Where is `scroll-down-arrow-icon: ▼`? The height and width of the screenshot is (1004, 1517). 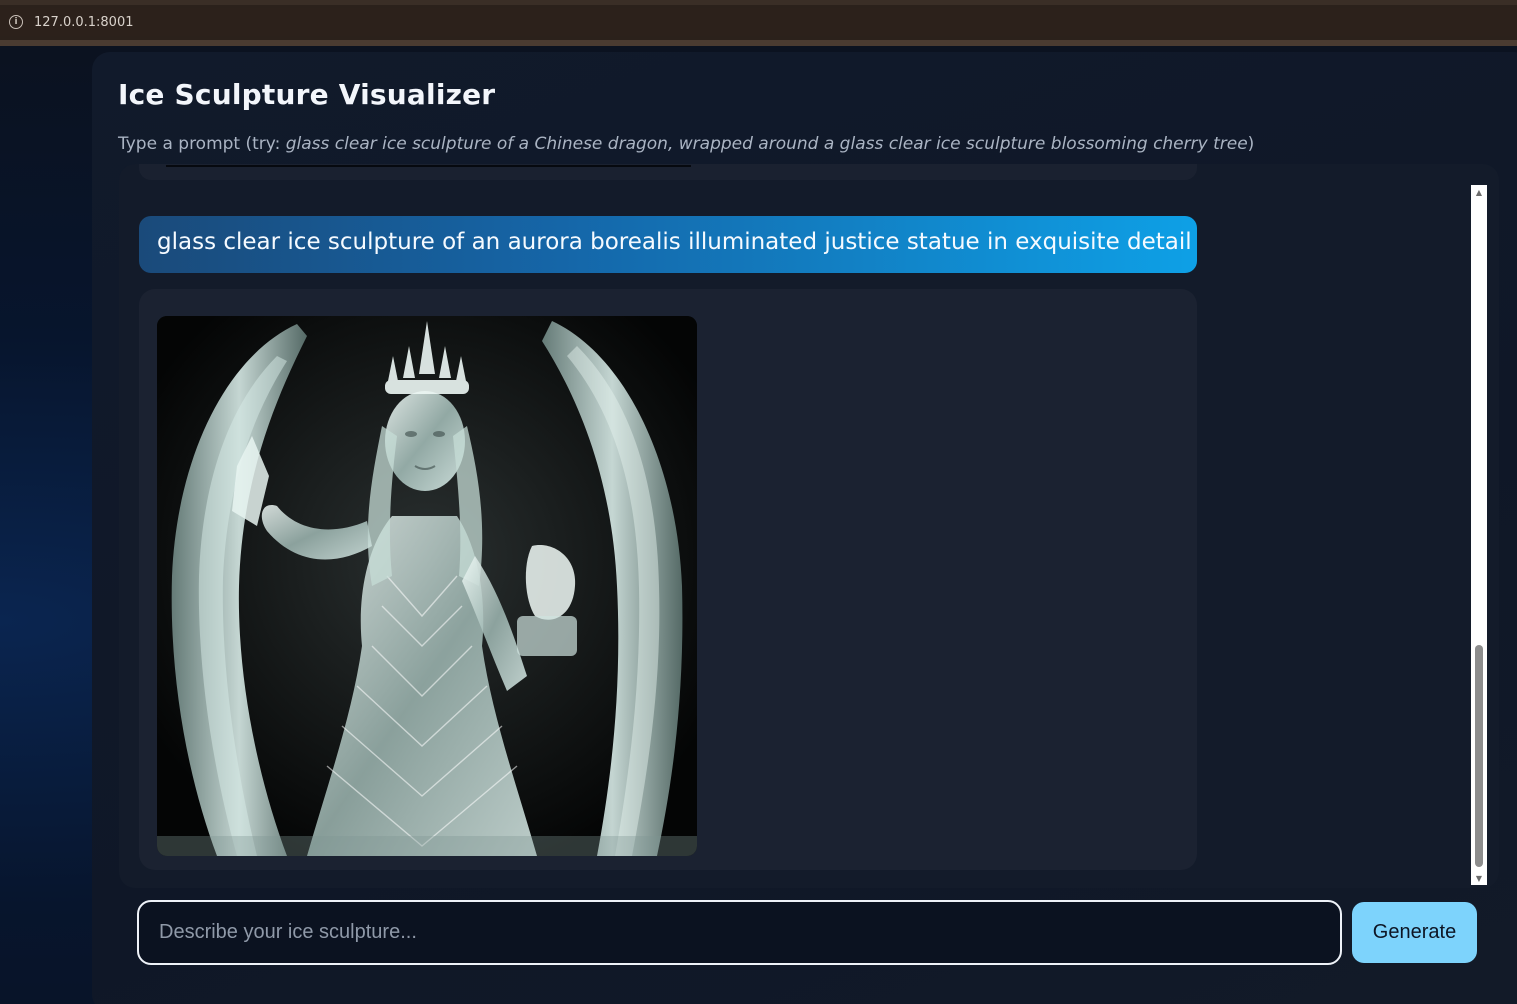
scroll-down-arrow-icon: ▼ is located at coordinates (1479, 878).